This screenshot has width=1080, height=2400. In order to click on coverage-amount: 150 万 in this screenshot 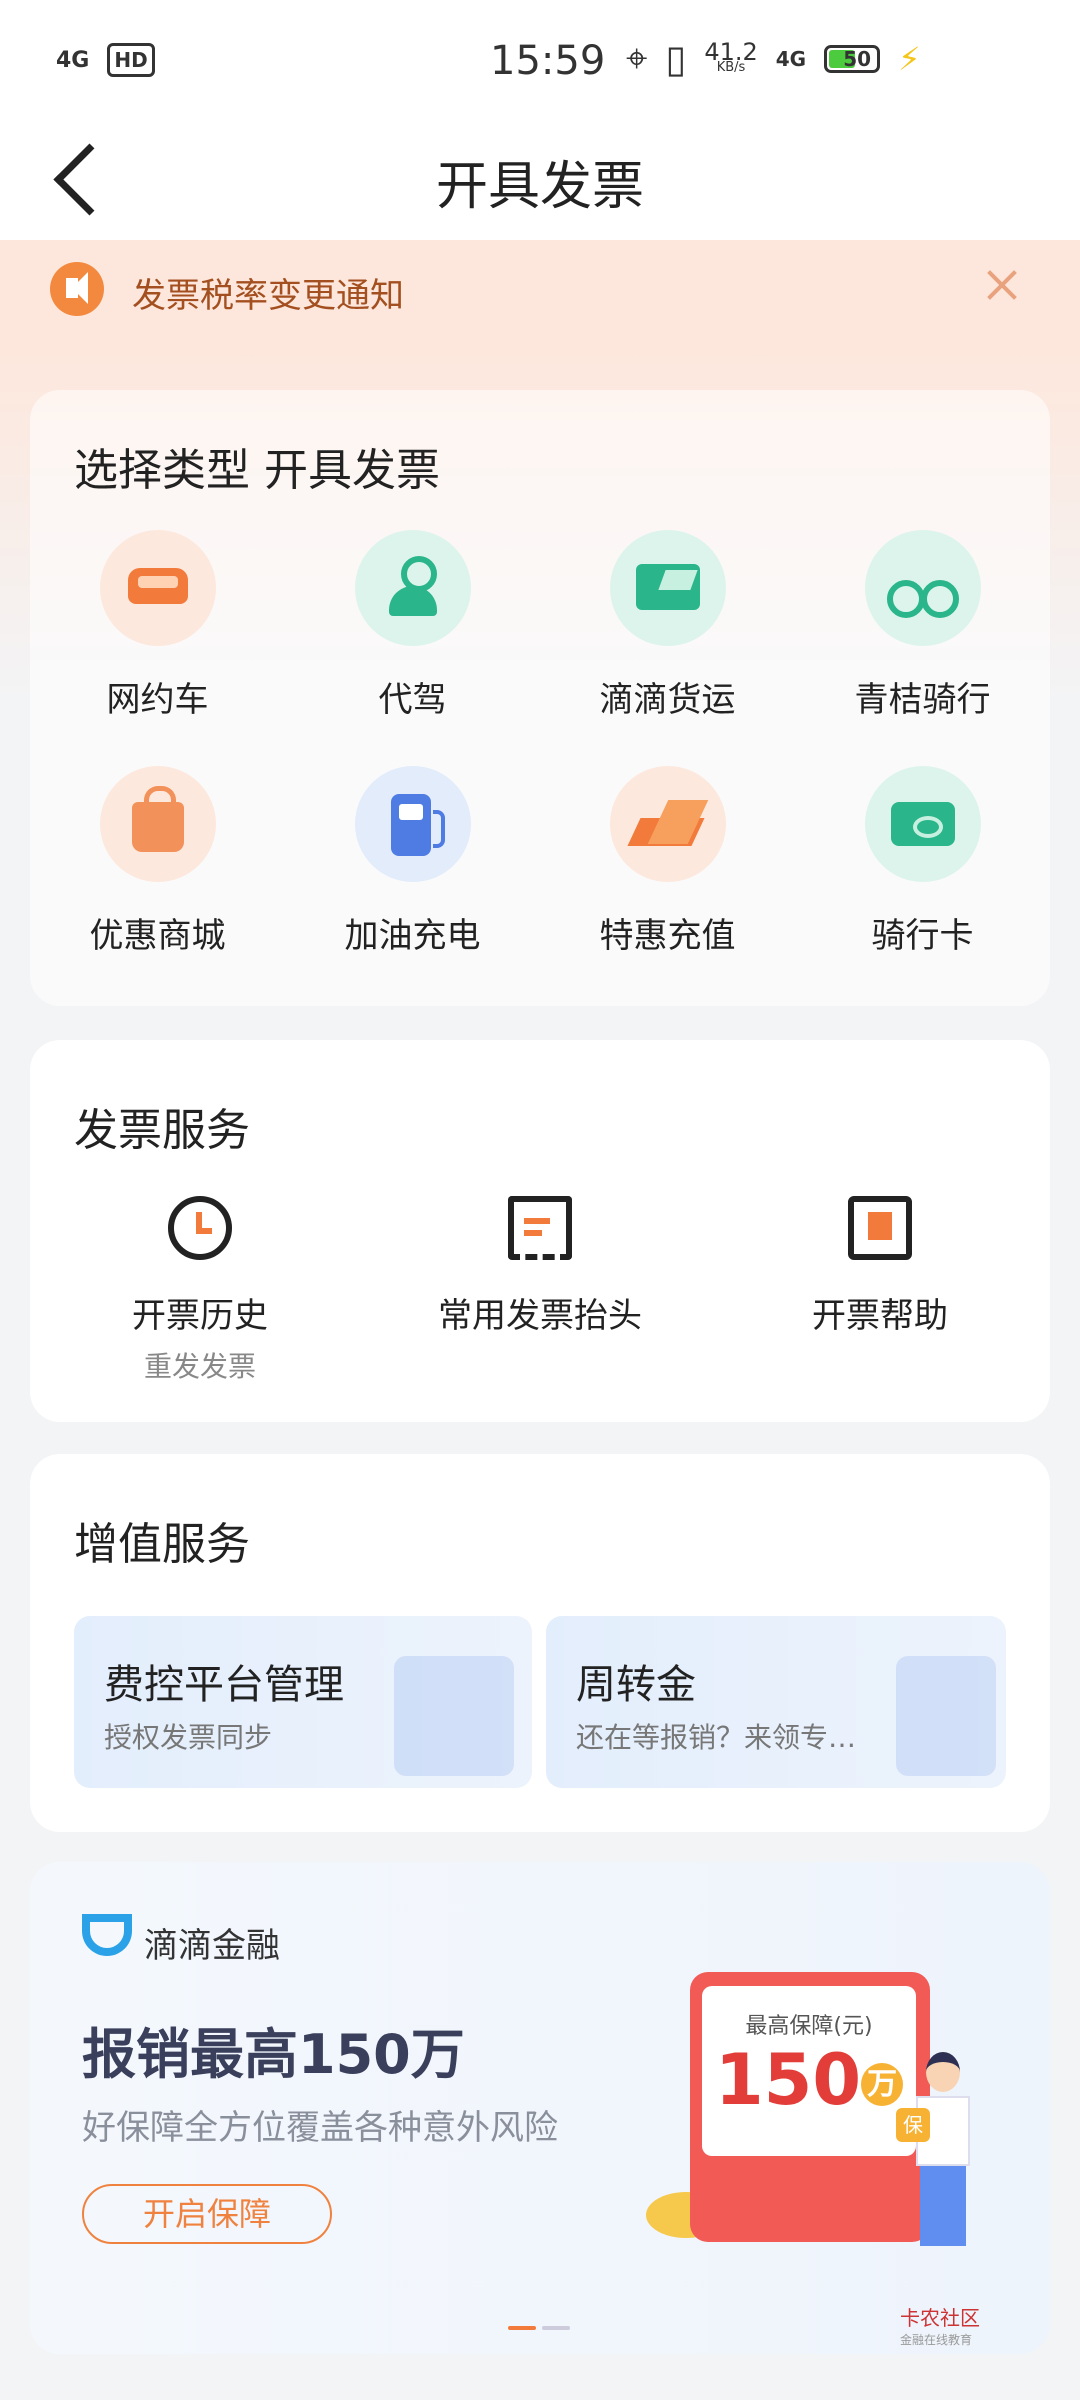, I will do `click(809, 2082)`.